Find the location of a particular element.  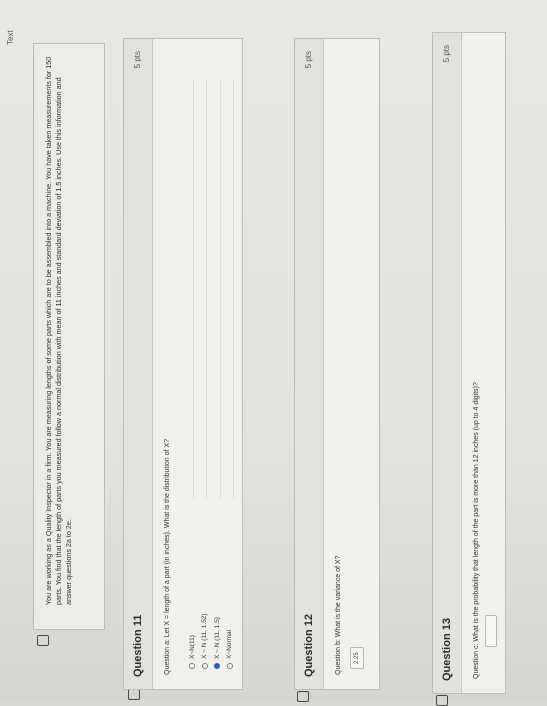

question-12-answer-input: 2.25 is located at coordinates (357, 658).